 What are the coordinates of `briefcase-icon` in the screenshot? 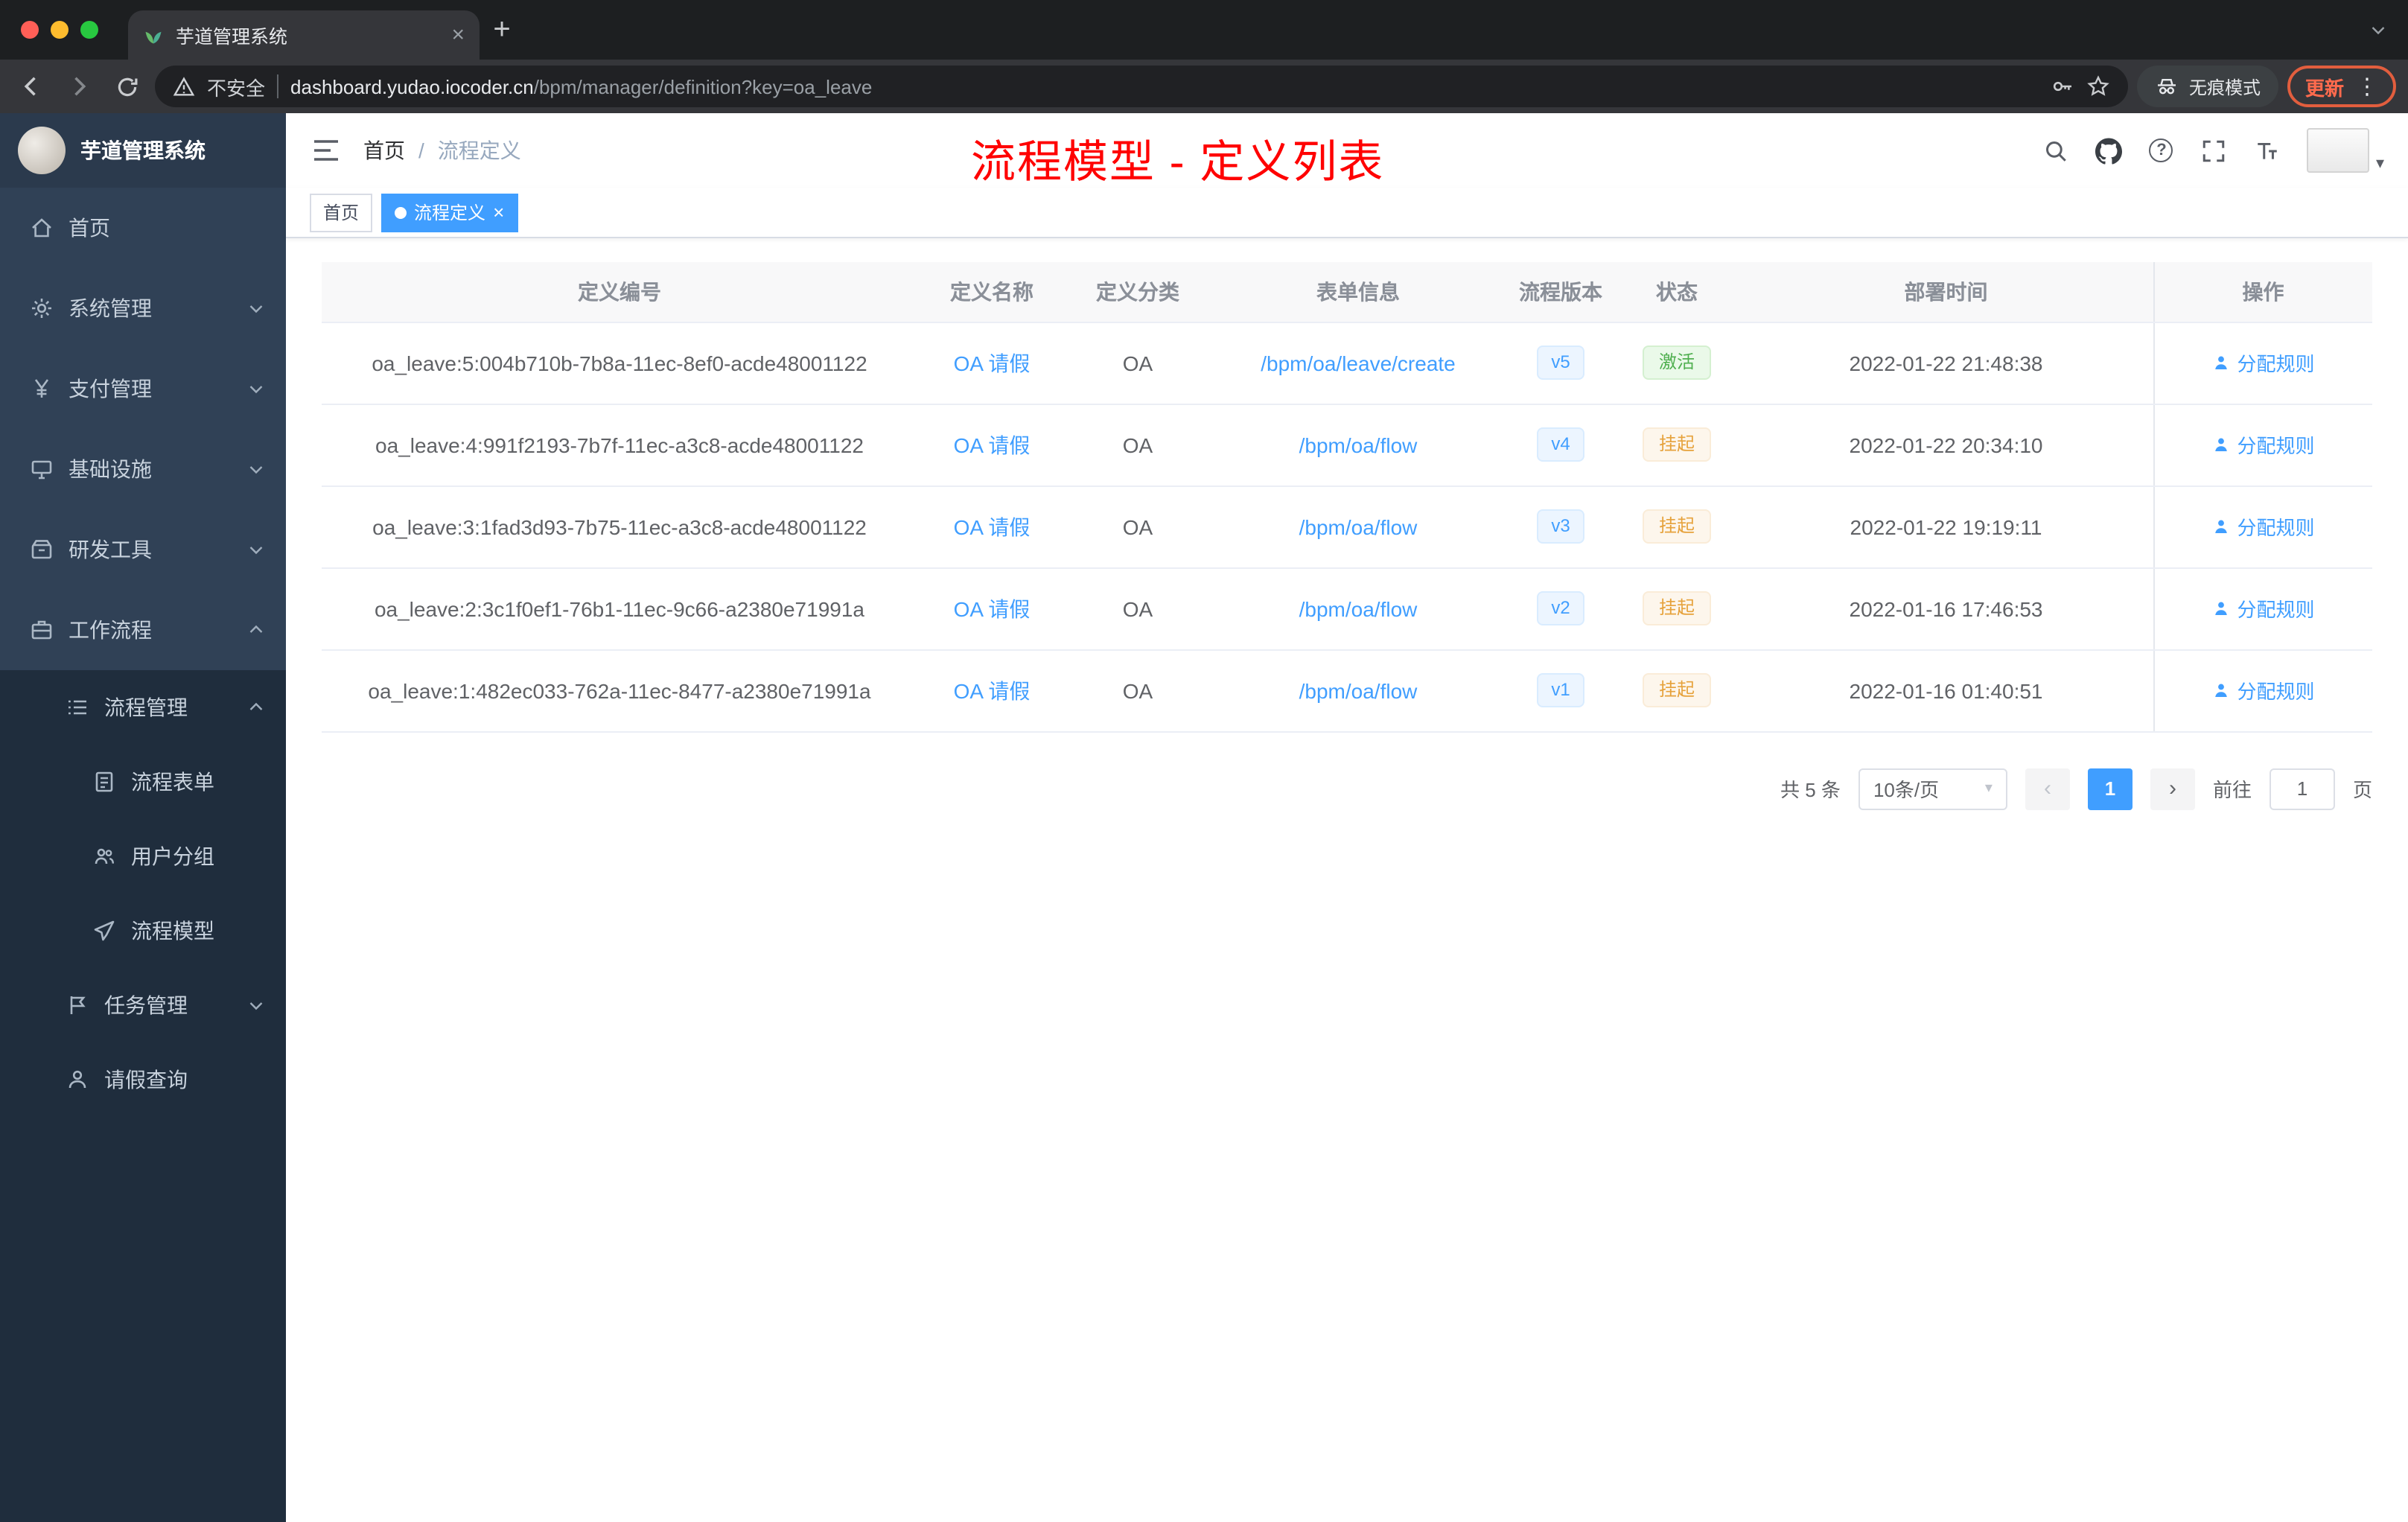 It's located at (42, 630).